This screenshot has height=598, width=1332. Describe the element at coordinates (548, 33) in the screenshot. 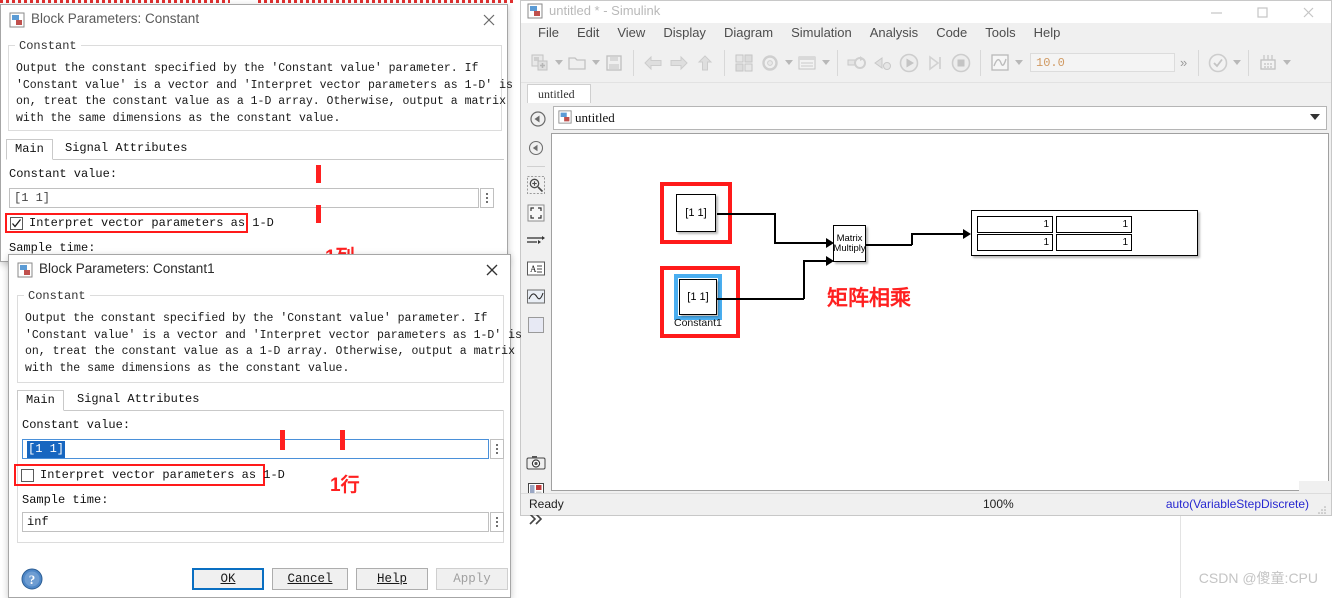

I see `menu-file: File` at that location.